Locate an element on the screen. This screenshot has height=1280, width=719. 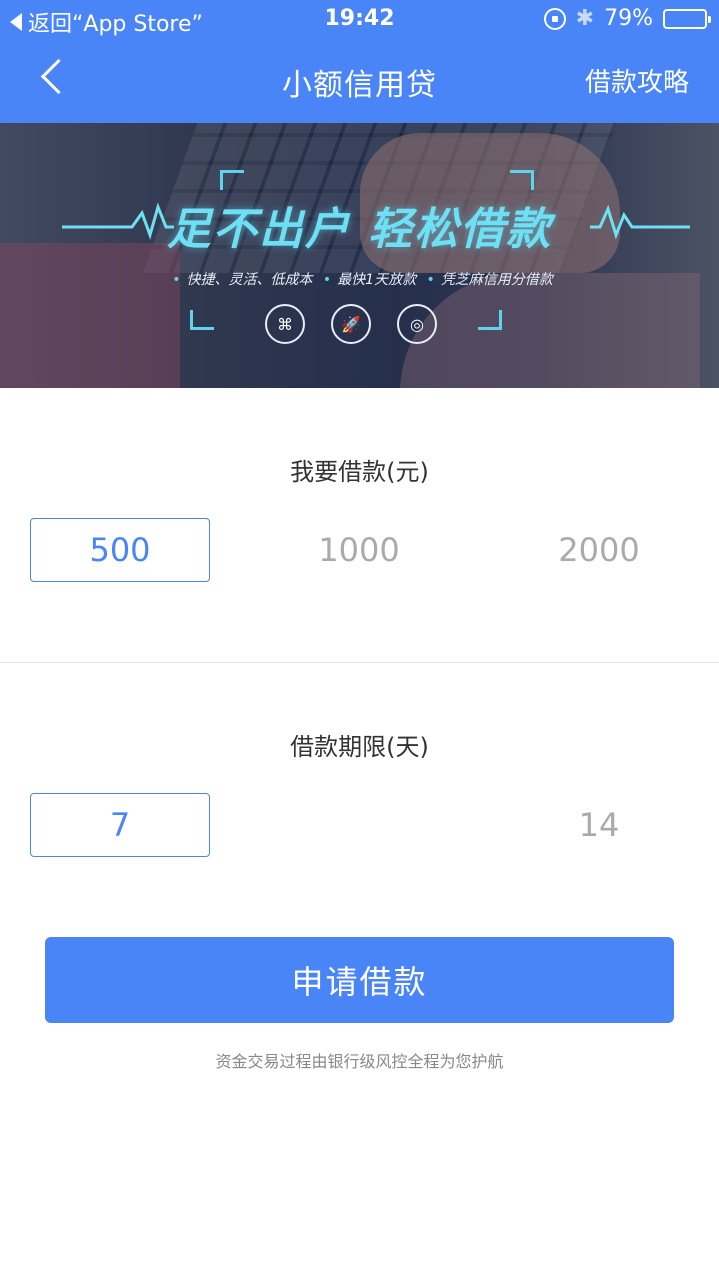
apply-loan-button: 申请借款 is located at coordinates (359, 980).